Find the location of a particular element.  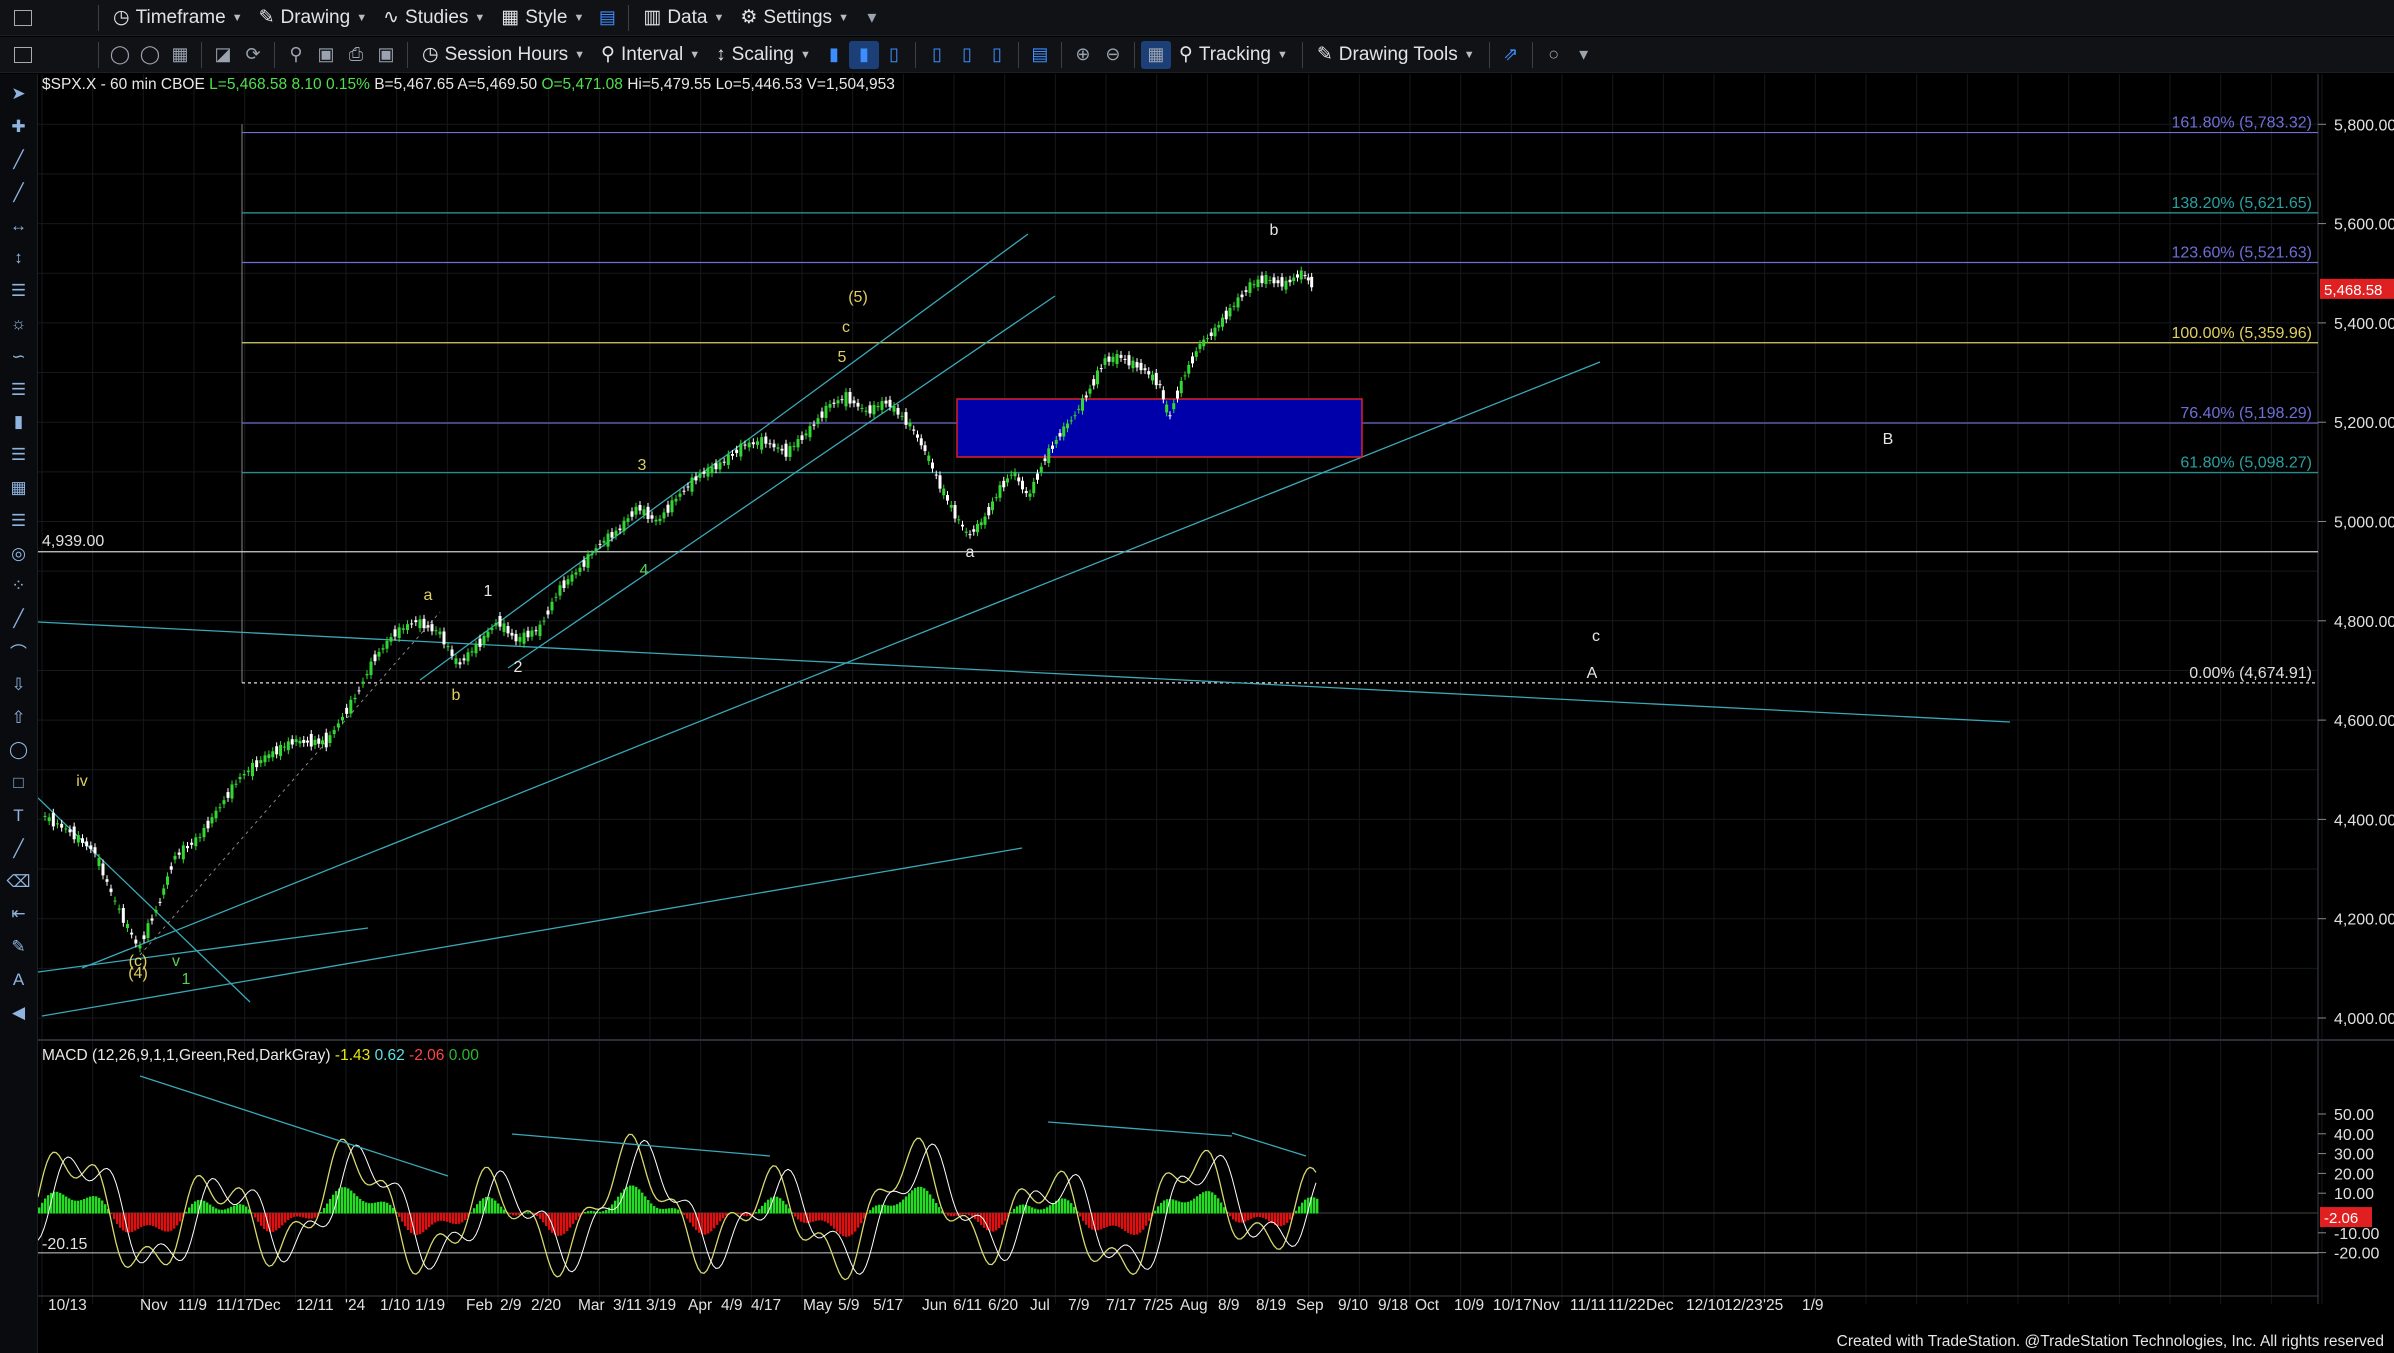

text-icon: T is located at coordinates (19, 816).